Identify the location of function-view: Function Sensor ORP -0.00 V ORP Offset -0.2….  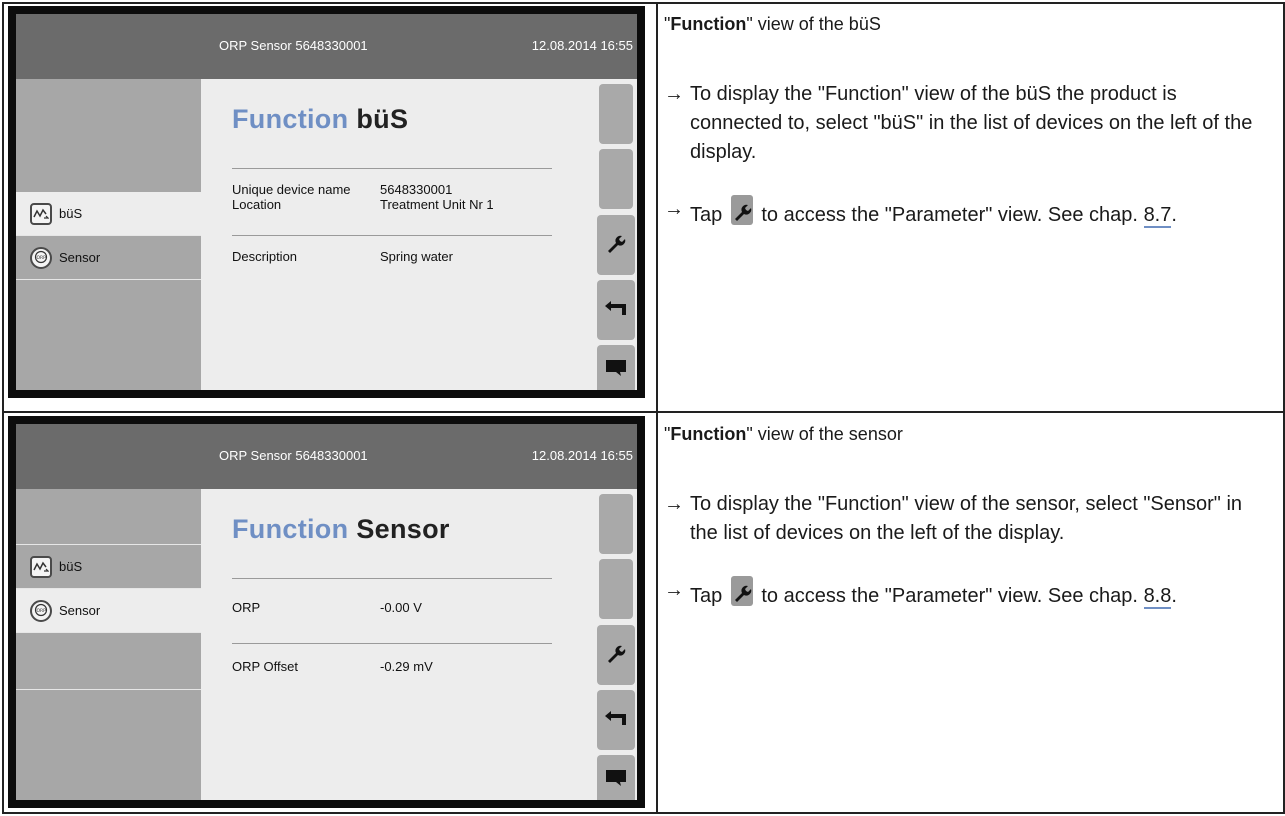
(419, 644).